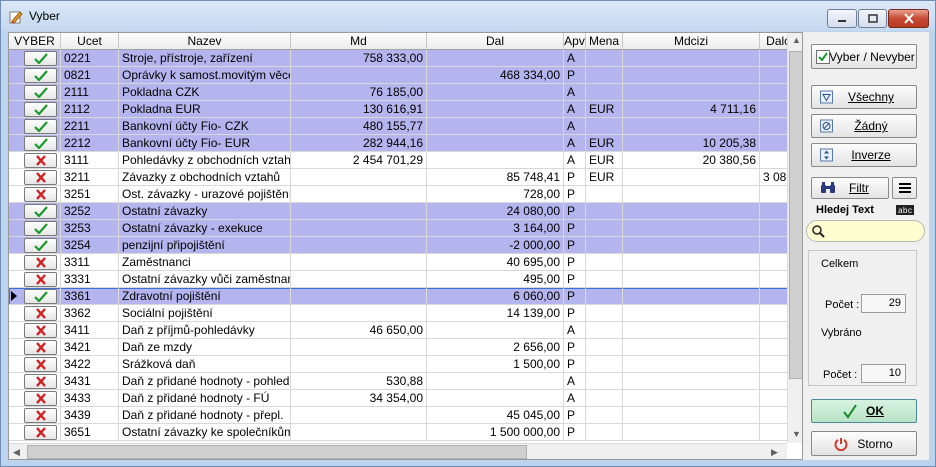 This screenshot has height=467, width=936. What do you see at coordinates (277, 452) in the screenshot?
I see `horizontal-scroll-thumb` at bounding box center [277, 452].